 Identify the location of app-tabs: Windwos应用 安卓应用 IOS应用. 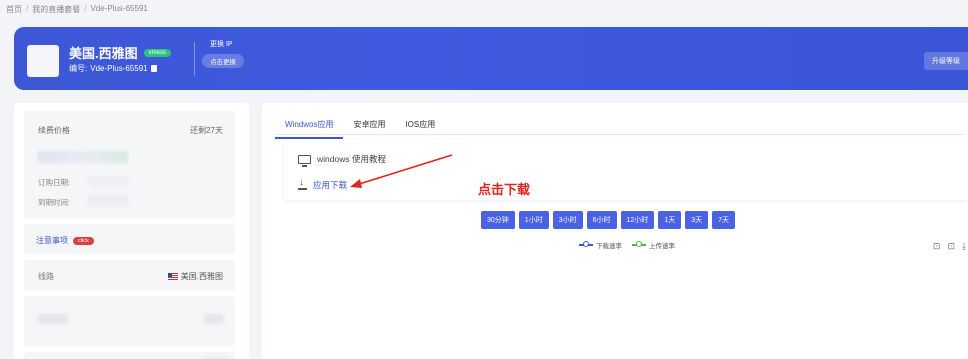
(360, 127).